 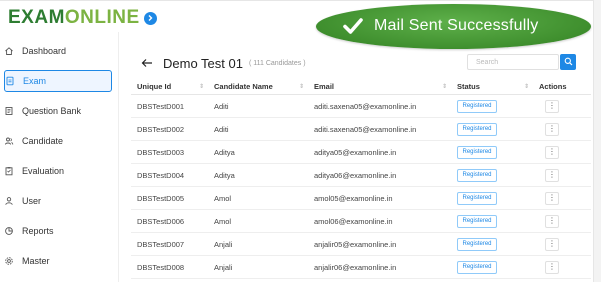 I want to click on cell-unique-id: DBSTestD005, so click(x=161, y=198).